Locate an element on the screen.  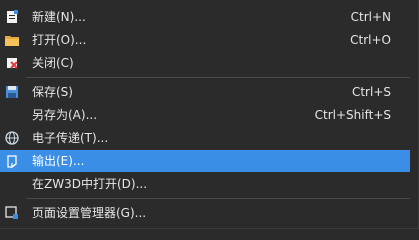
menu-item-label: 关闭(C) is located at coordinates (53, 63).